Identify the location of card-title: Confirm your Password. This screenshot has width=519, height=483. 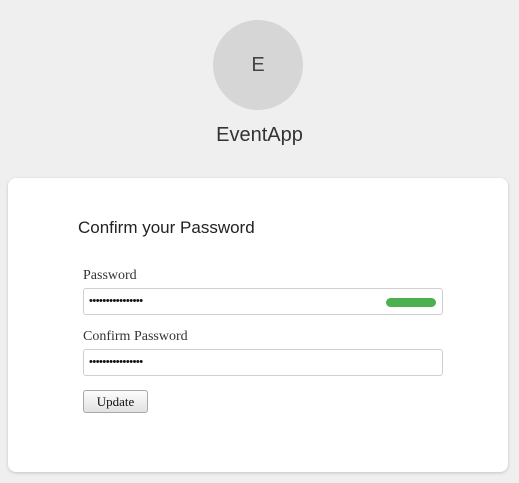
(166, 227).